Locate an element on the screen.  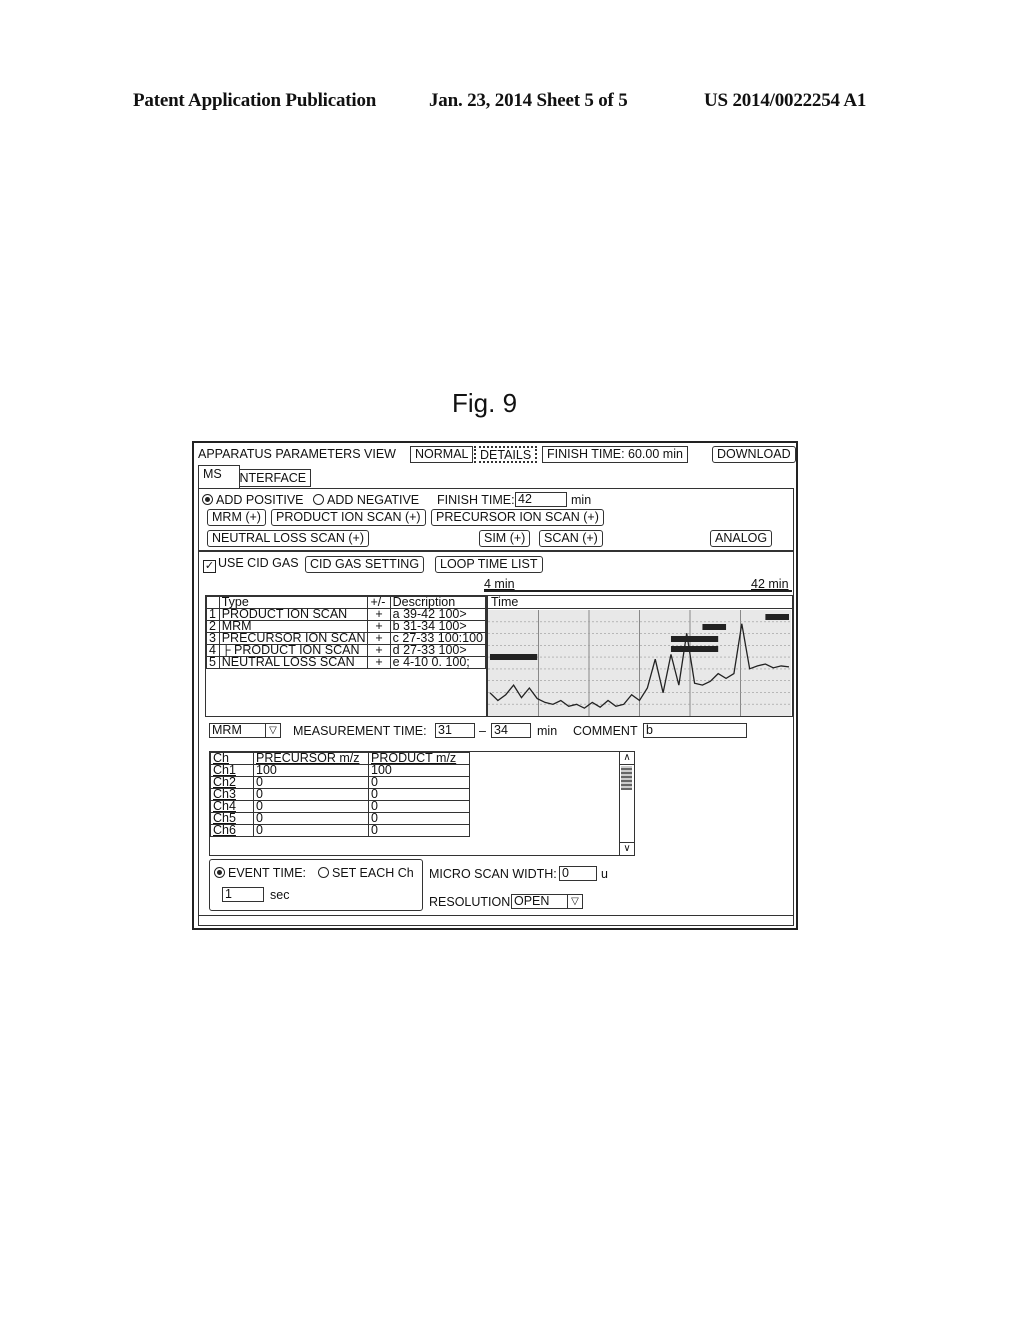
event-time-input: 1 is located at coordinates (243, 894).